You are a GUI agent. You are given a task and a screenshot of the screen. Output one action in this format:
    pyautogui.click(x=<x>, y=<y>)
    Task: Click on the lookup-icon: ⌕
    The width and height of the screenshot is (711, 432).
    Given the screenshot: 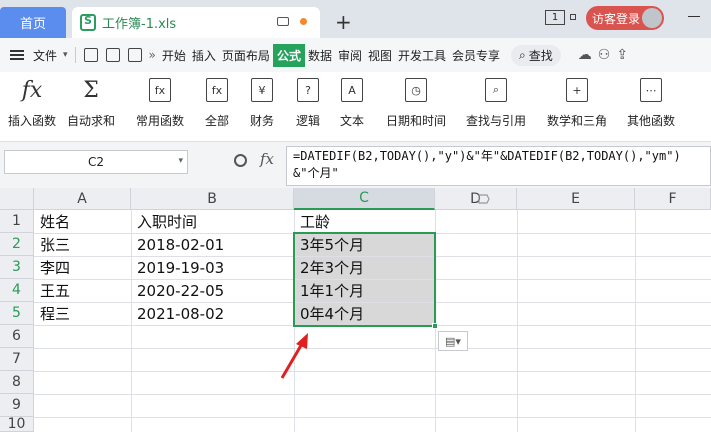 What is the action you would take?
    pyautogui.click(x=496, y=90)
    